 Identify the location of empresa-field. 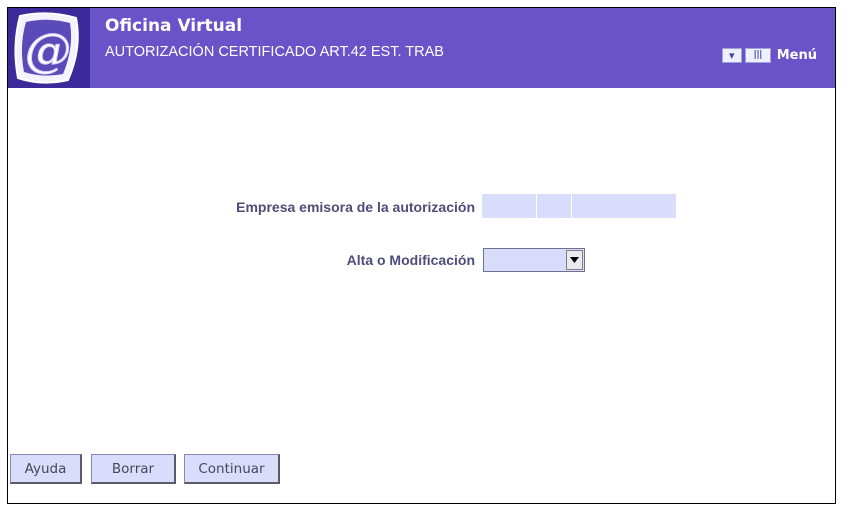
(579, 206).